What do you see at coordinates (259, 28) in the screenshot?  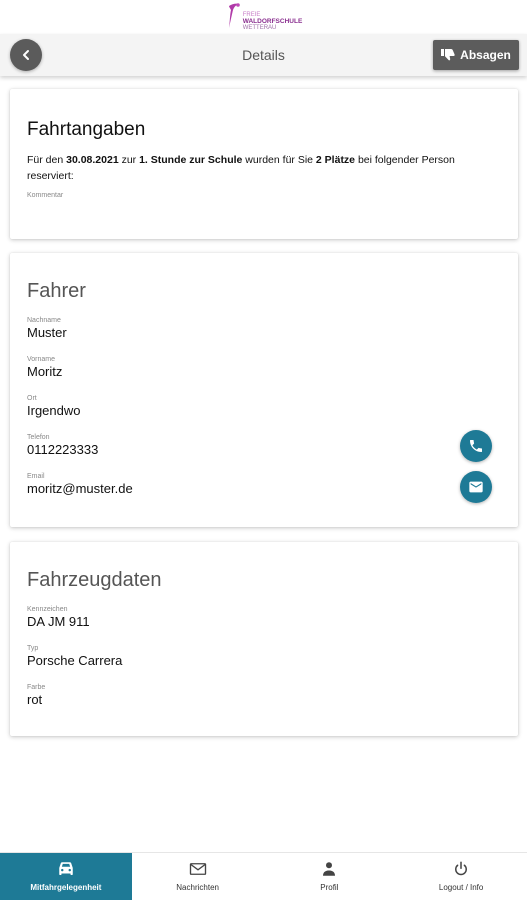 I see `logo-line3: WETTERAU` at bounding box center [259, 28].